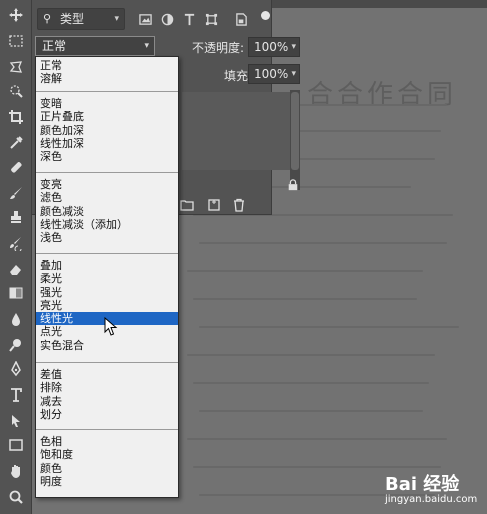 The image size is (487, 514). Describe the element at coordinates (376, 4) in the screenshot. I see `canvas-top-bar` at that location.